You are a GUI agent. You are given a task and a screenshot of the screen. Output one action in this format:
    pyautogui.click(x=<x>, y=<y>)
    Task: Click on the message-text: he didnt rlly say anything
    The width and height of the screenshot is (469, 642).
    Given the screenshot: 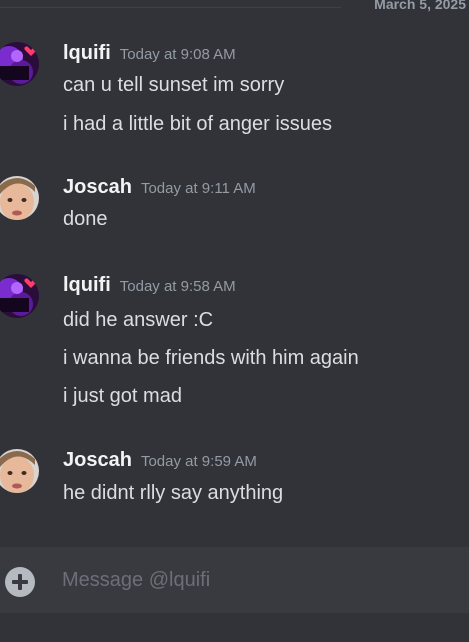 What is the action you would take?
    pyautogui.click(x=173, y=493)
    